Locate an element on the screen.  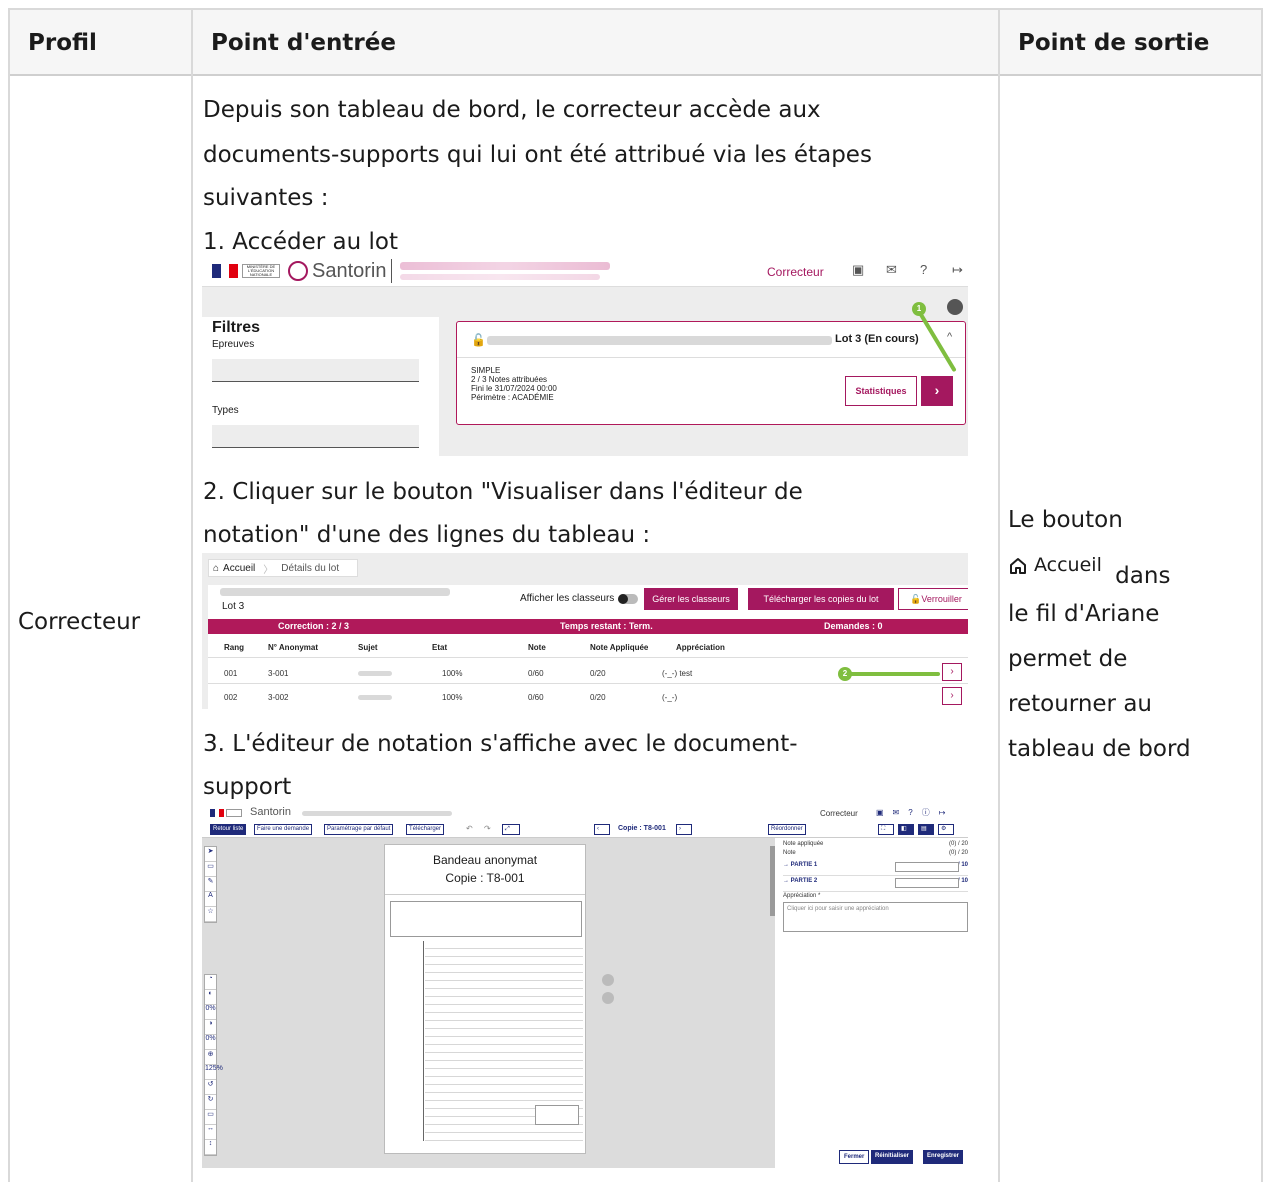
note-appliquee-label: Note appliquée is located at coordinates (803, 844).